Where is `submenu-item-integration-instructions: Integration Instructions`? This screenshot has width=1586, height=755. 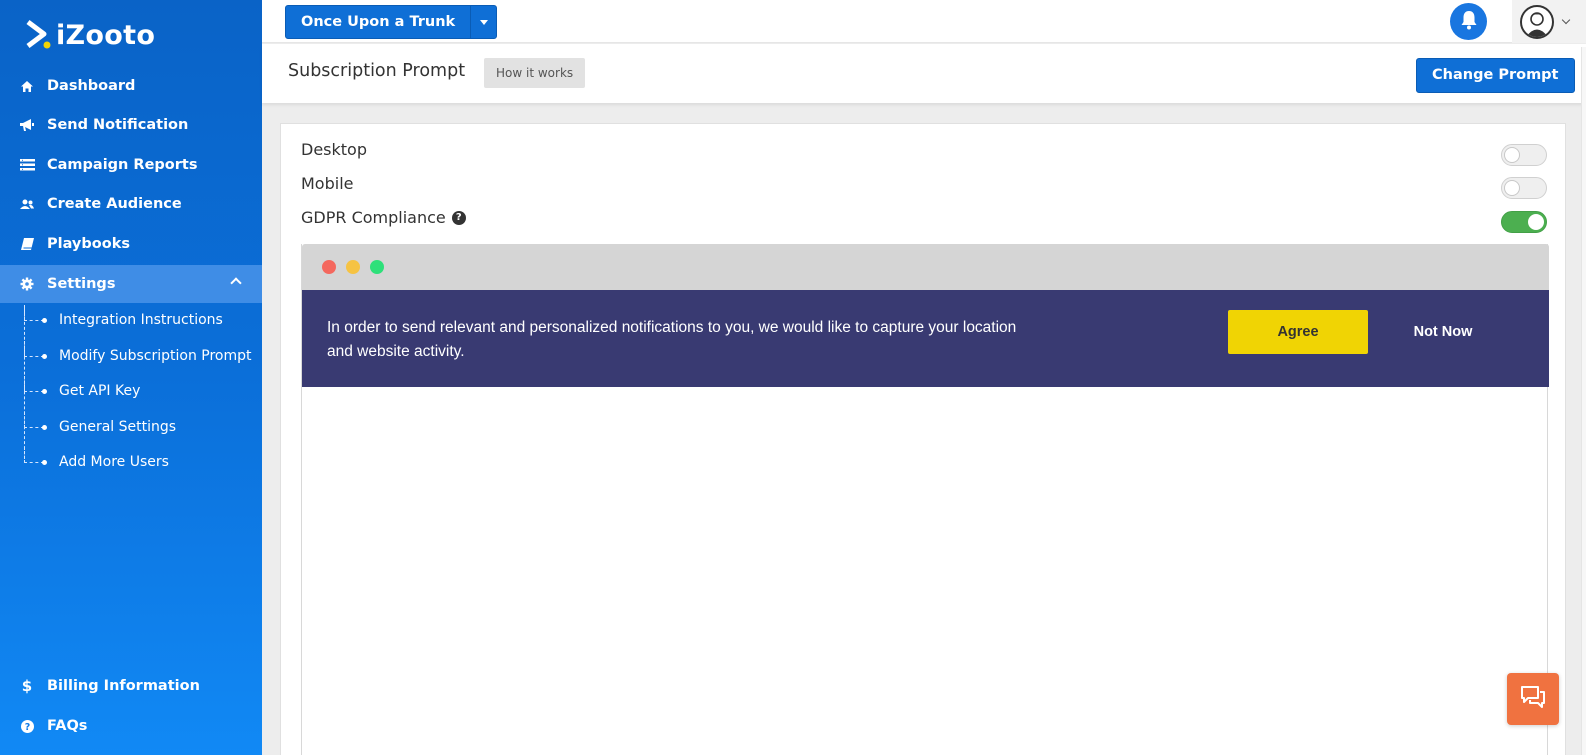
submenu-item-integration-instructions: Integration Instructions is located at coordinates (123, 320).